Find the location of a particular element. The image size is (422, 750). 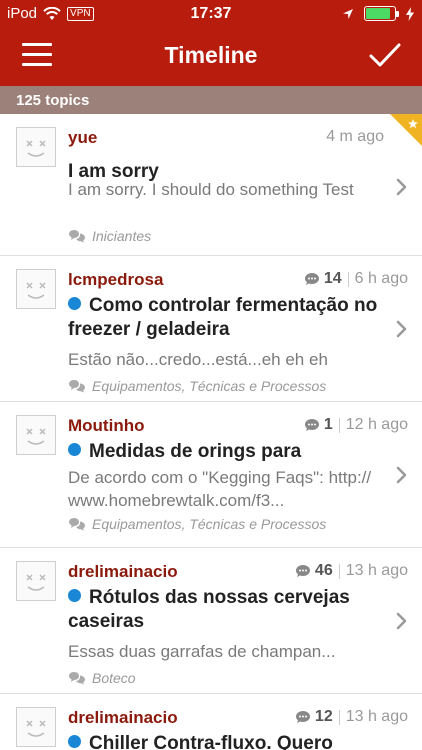

topic-title: Rótulos das nossas cervejas caseiras is located at coordinates (228, 610).